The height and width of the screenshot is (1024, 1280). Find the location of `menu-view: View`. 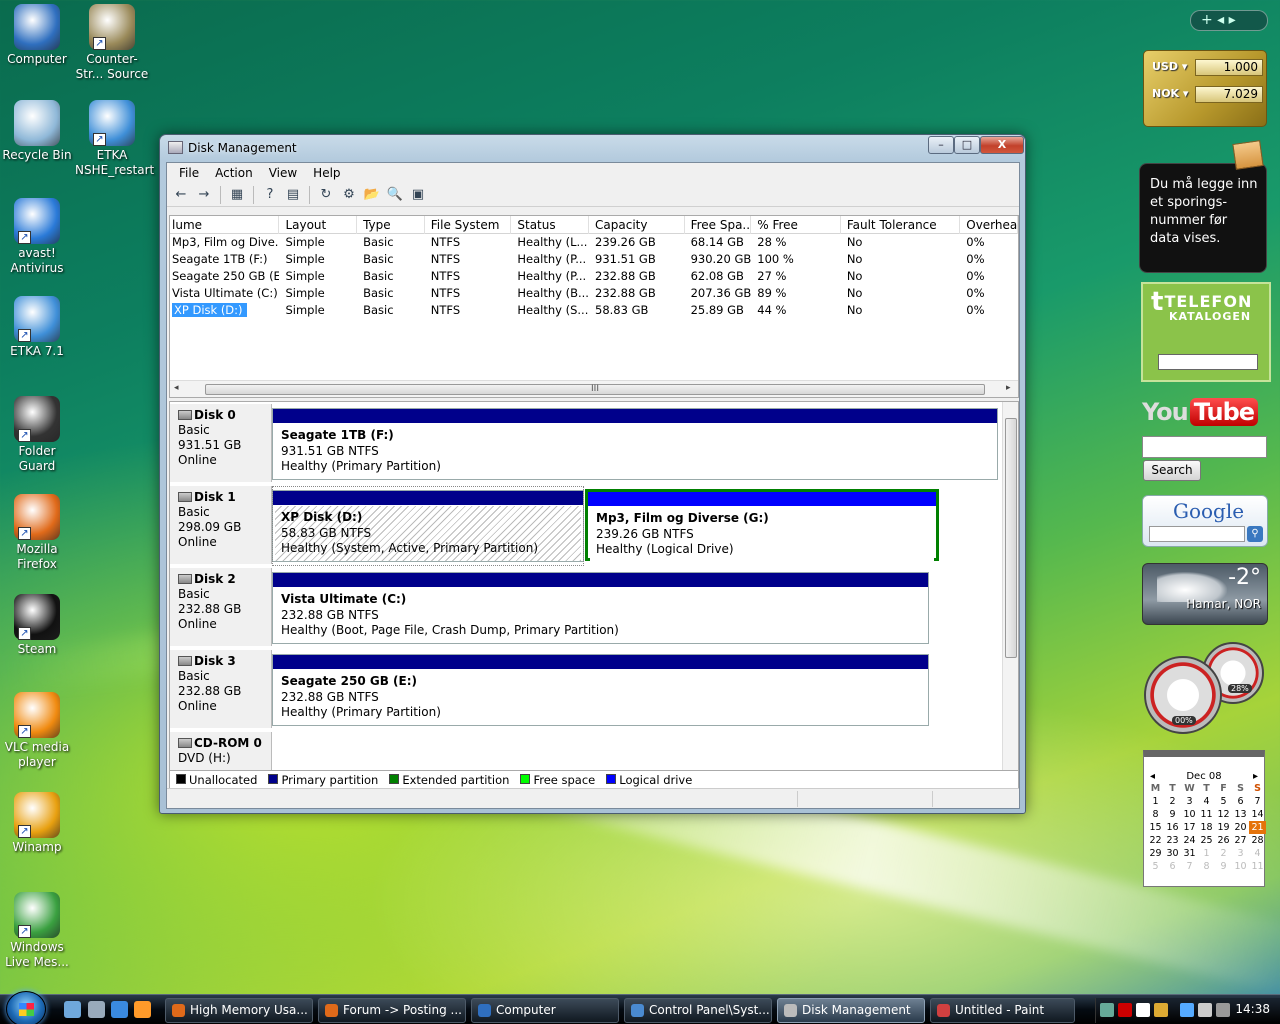

menu-view: View is located at coordinates (283, 173).